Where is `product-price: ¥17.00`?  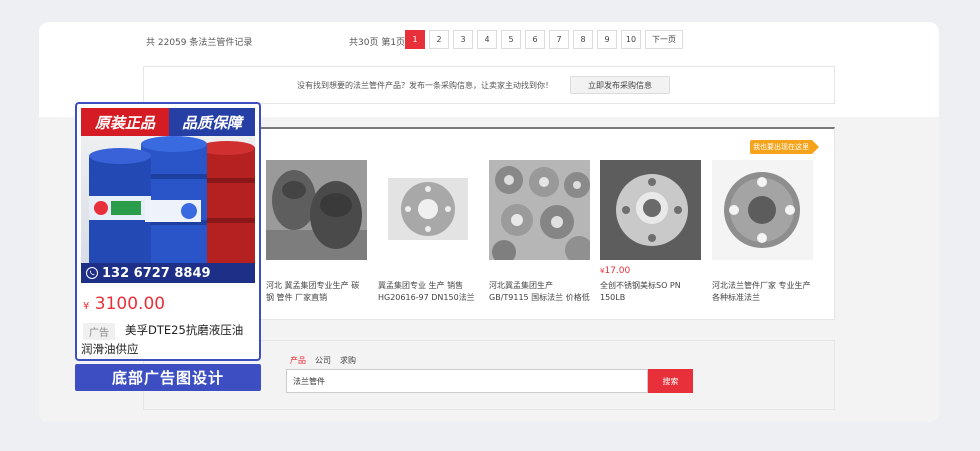
product-price: ¥17.00 is located at coordinates (615, 271).